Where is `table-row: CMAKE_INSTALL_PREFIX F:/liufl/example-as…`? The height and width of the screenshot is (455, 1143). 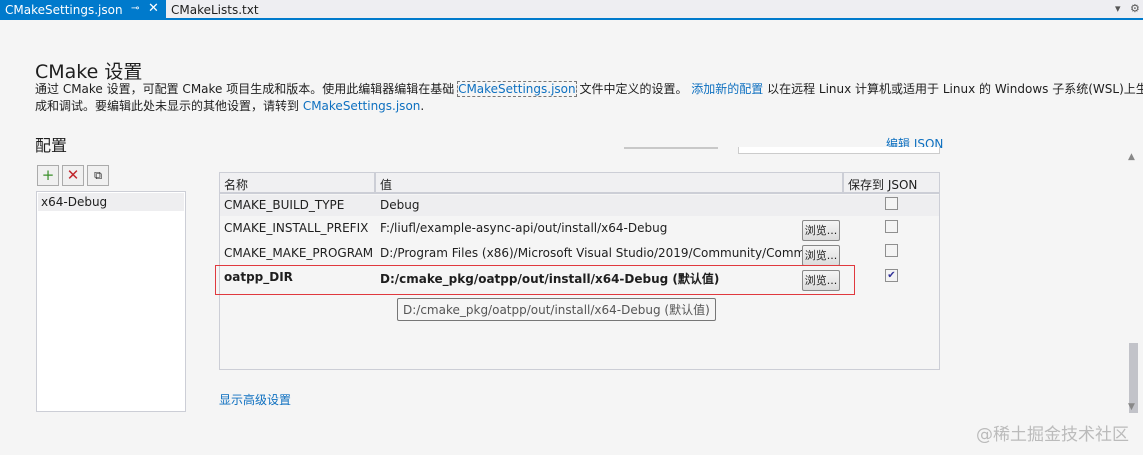
table-row: CMAKE_INSTALL_PREFIX F:/liufl/example-as… is located at coordinates (579, 228).